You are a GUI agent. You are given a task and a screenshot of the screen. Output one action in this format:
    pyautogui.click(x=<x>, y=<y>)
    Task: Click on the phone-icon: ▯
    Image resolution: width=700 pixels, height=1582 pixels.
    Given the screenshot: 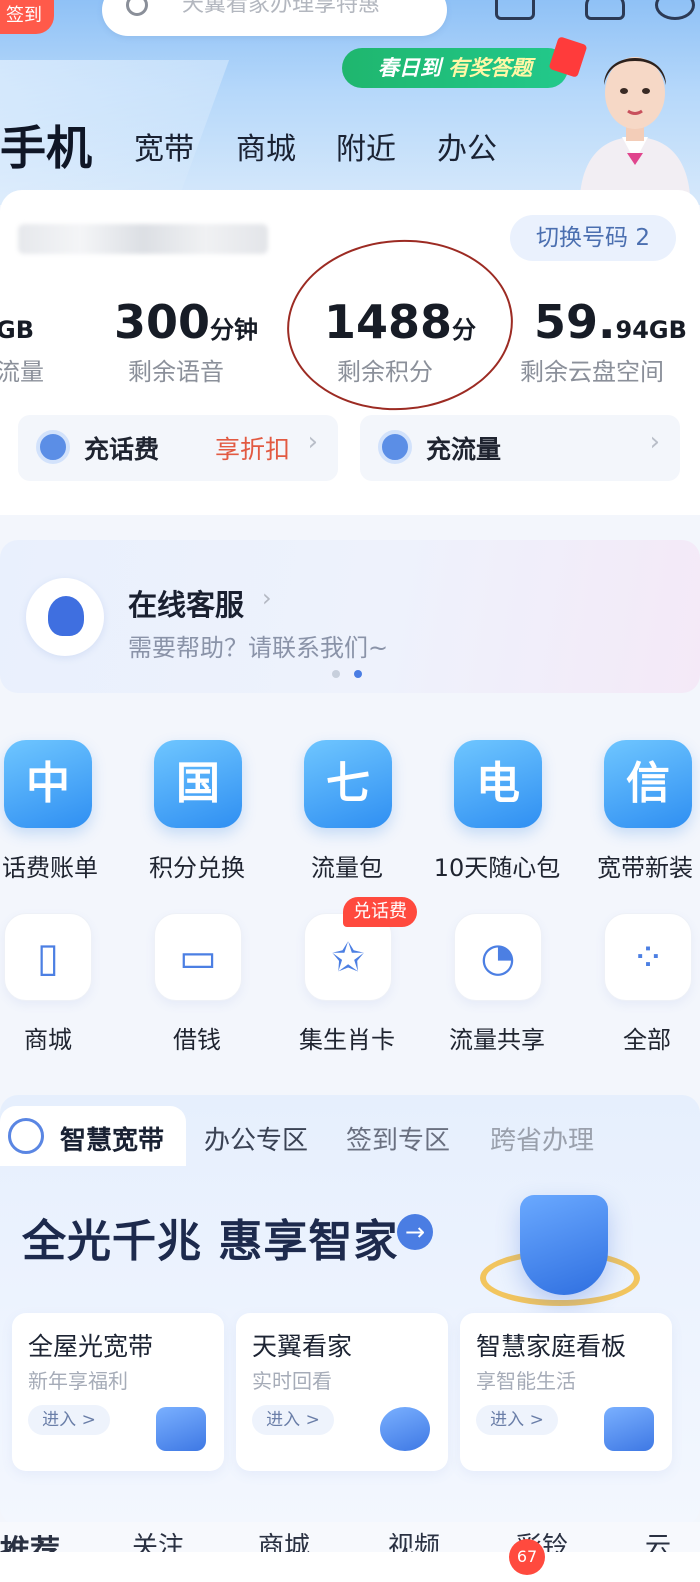 What is the action you would take?
    pyautogui.click(x=48, y=957)
    